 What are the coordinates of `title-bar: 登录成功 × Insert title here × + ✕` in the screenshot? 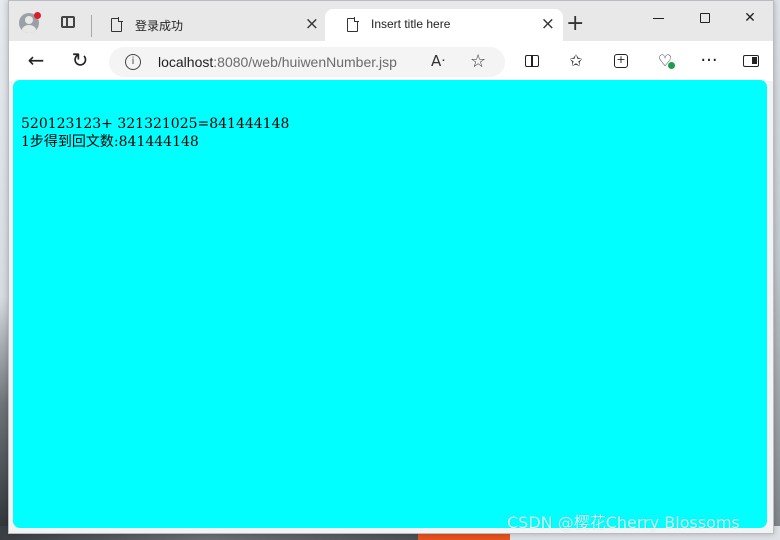 It's located at (391, 21).